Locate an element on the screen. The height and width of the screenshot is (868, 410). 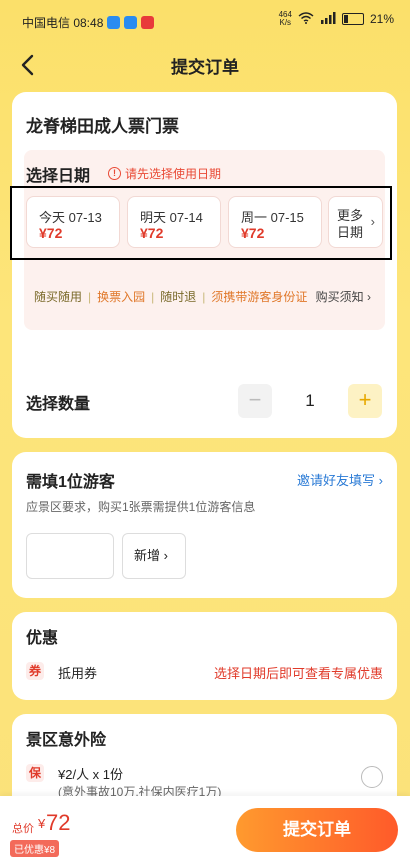
product-title: 龙脊梯田成人票门票 is located at coordinates (102, 126).